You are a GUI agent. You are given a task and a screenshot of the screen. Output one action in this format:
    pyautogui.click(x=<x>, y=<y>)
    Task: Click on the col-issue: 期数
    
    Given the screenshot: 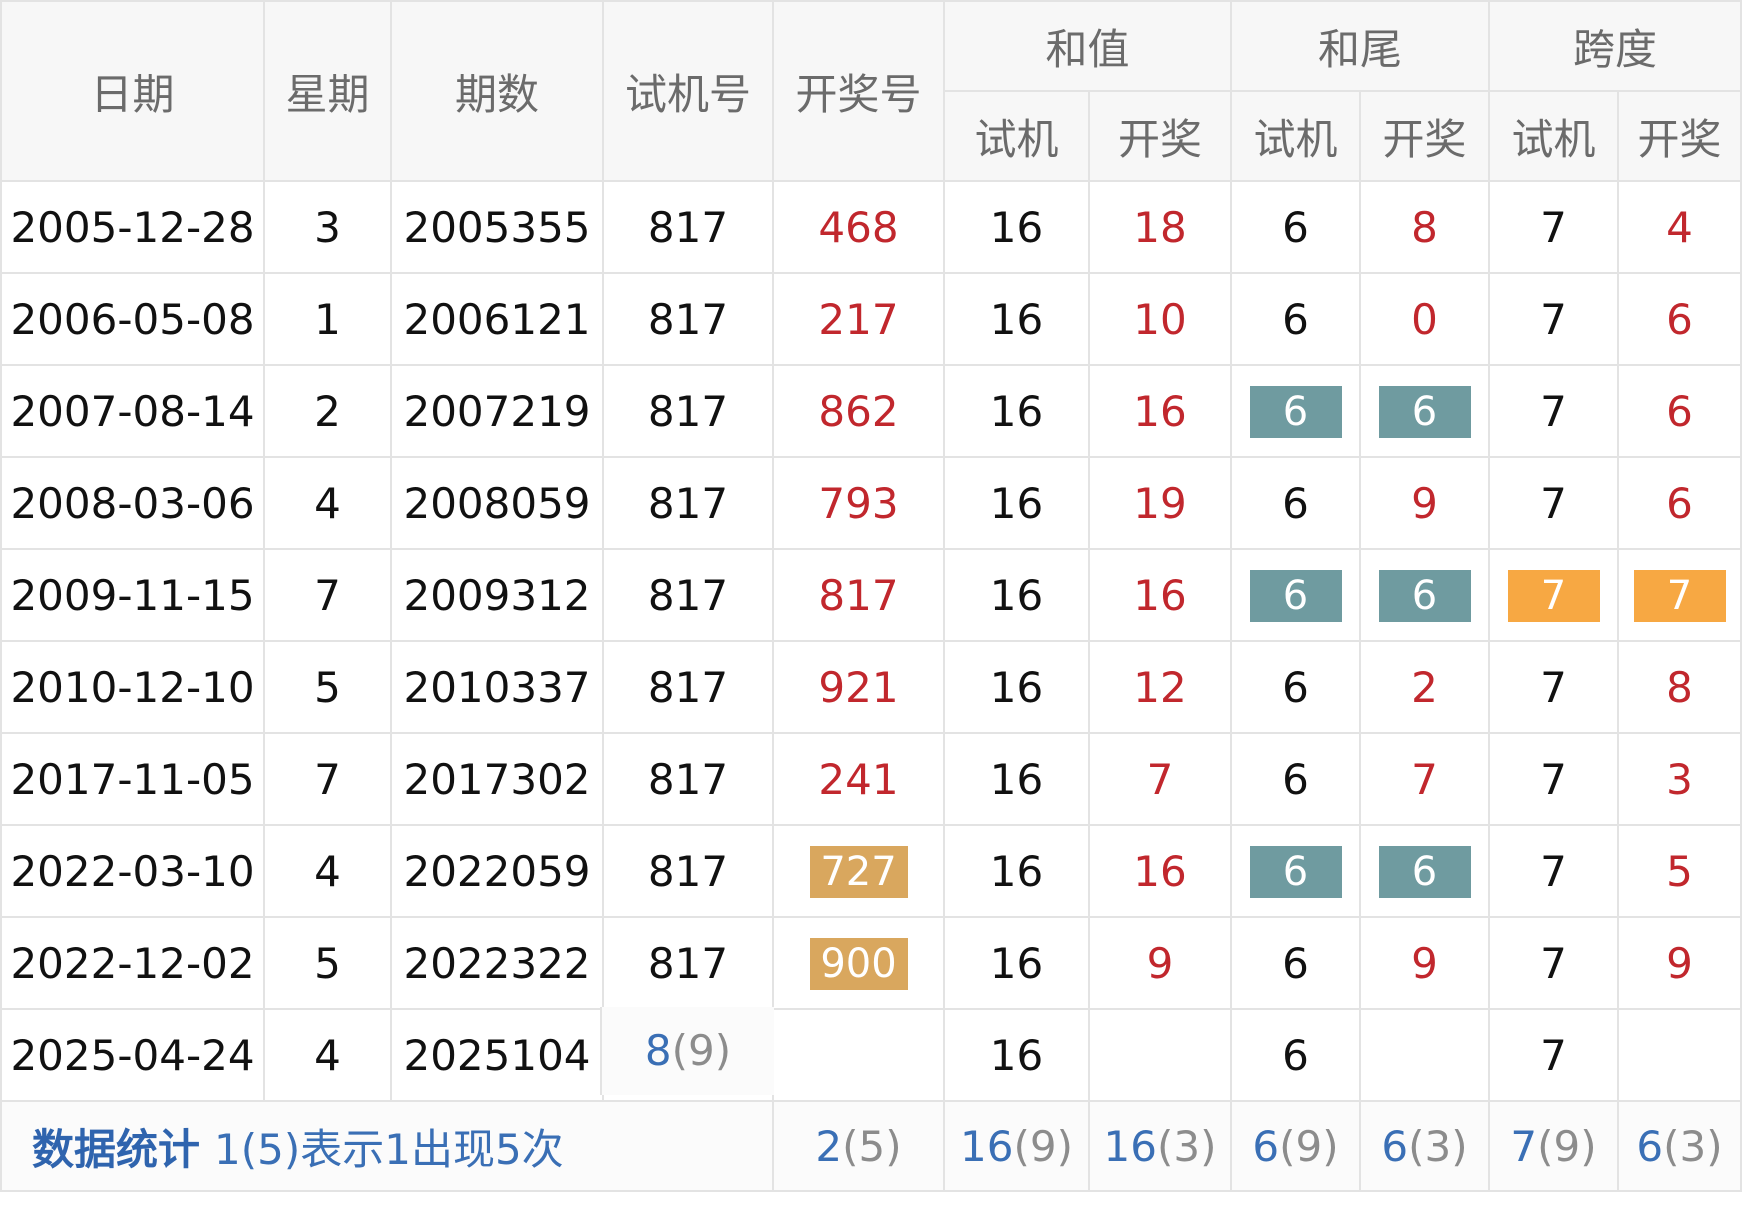 What is the action you would take?
    pyautogui.click(x=497, y=91)
    